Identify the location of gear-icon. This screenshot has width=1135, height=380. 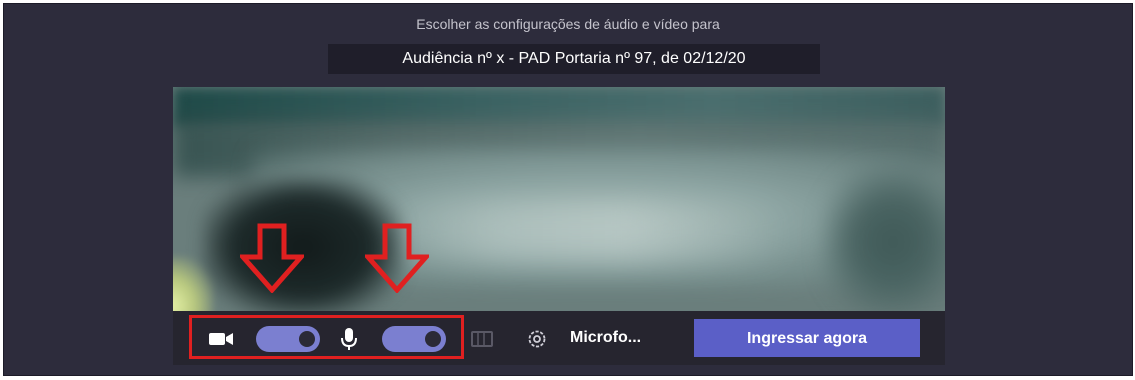
(537, 339).